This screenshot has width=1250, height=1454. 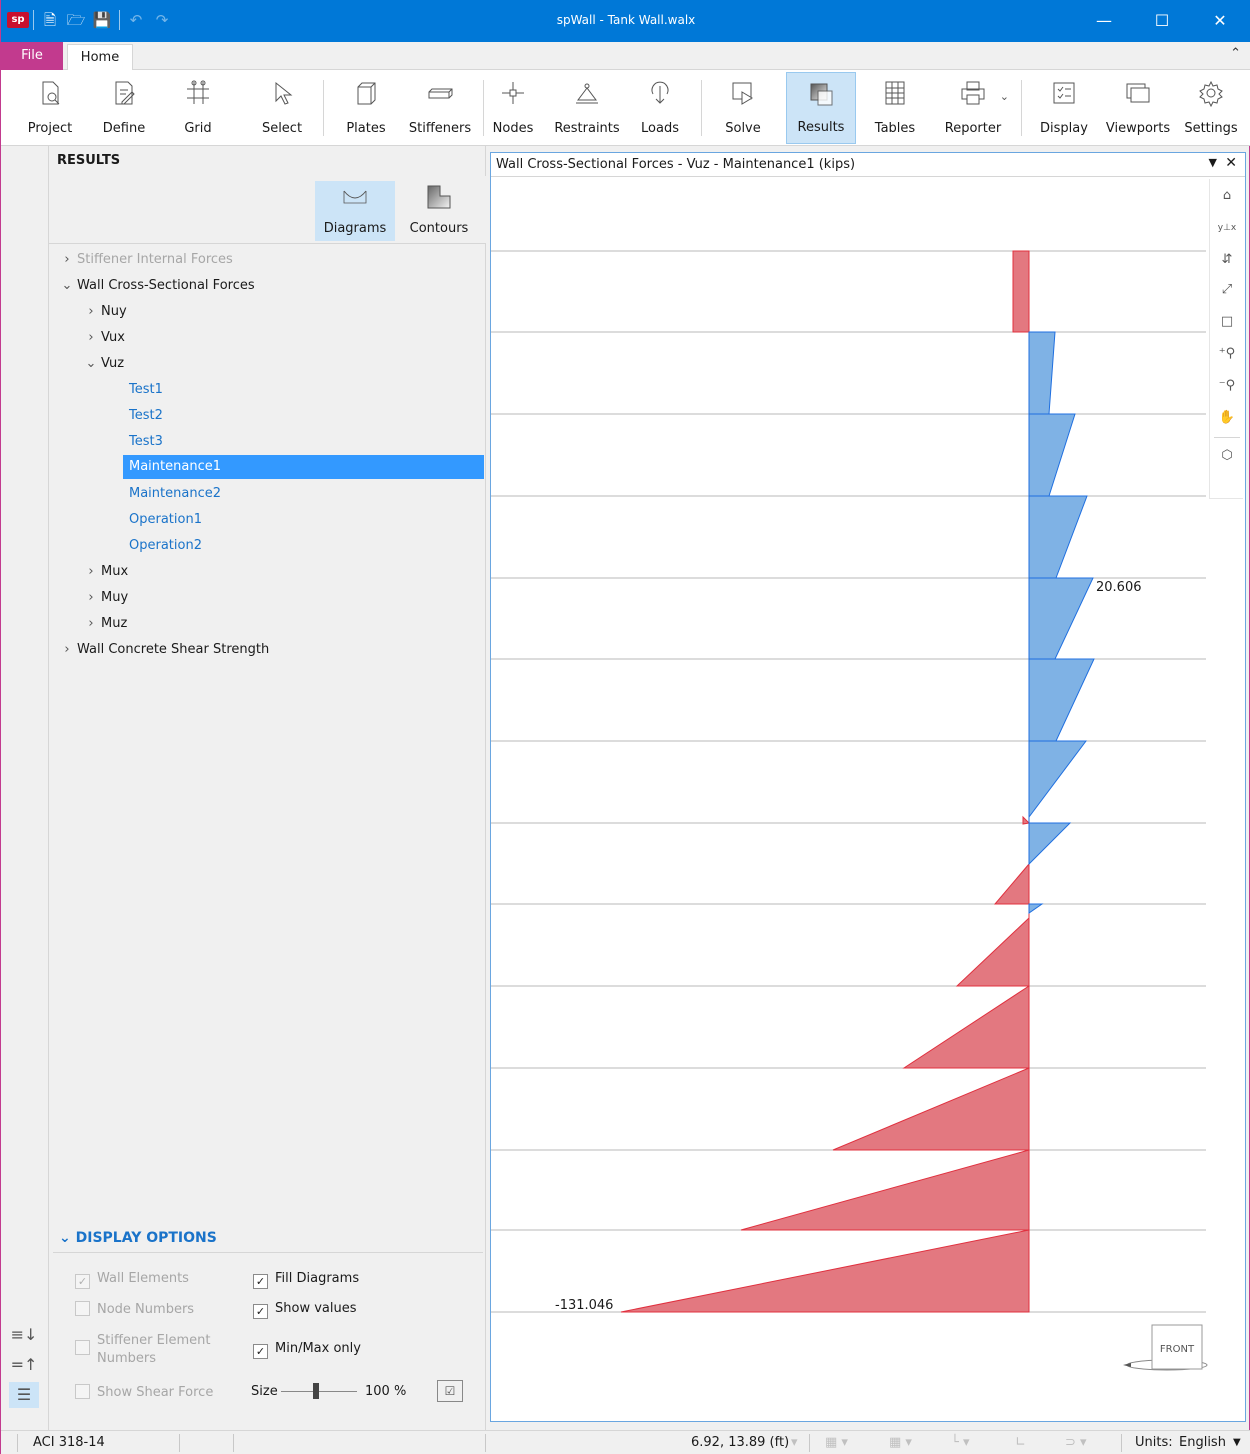 I want to click on size-slider-track, so click(x=319, y=1391).